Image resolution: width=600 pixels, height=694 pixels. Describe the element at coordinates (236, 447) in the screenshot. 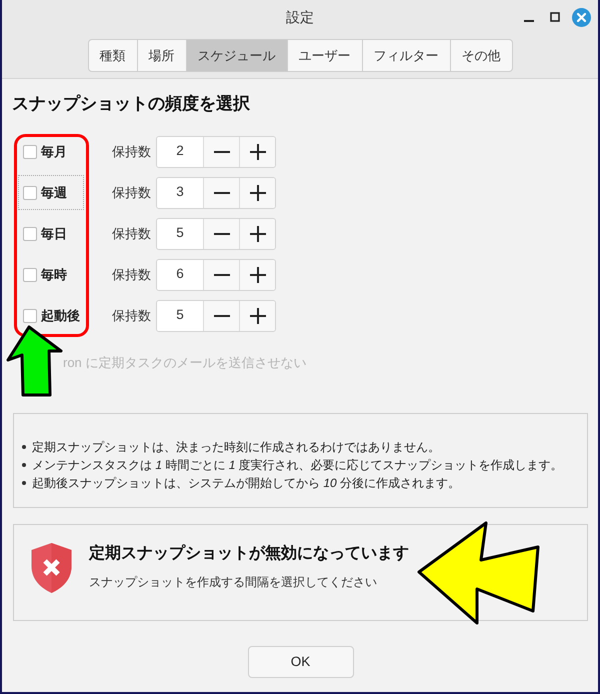

I see `note-text: 定期スナップショットは、決まった時刻に作成されるわけではありません。` at that location.